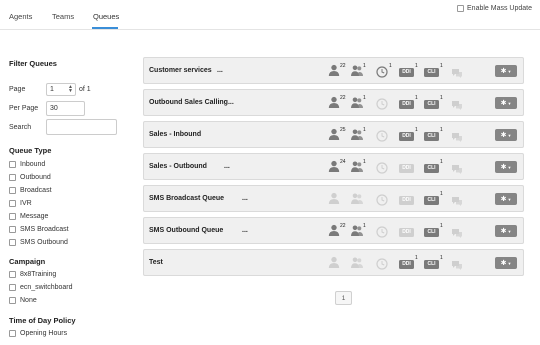  I want to click on mass-update-label: Enable Mass Update, so click(499, 8).